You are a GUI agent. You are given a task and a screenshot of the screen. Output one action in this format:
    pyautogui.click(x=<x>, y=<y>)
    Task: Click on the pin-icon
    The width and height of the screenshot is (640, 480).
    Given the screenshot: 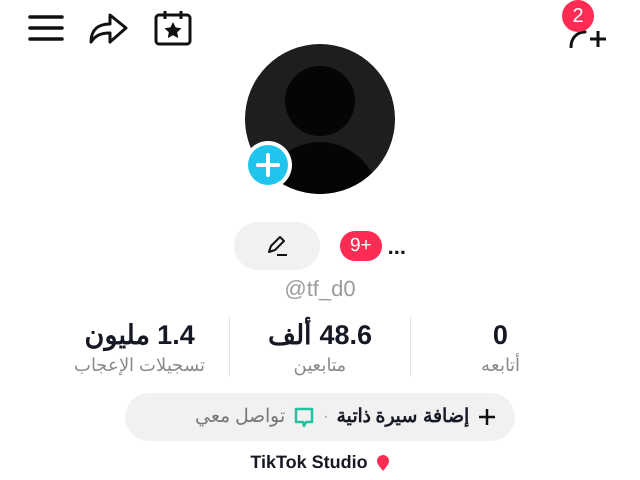 What is the action you would take?
    pyautogui.click(x=383, y=463)
    